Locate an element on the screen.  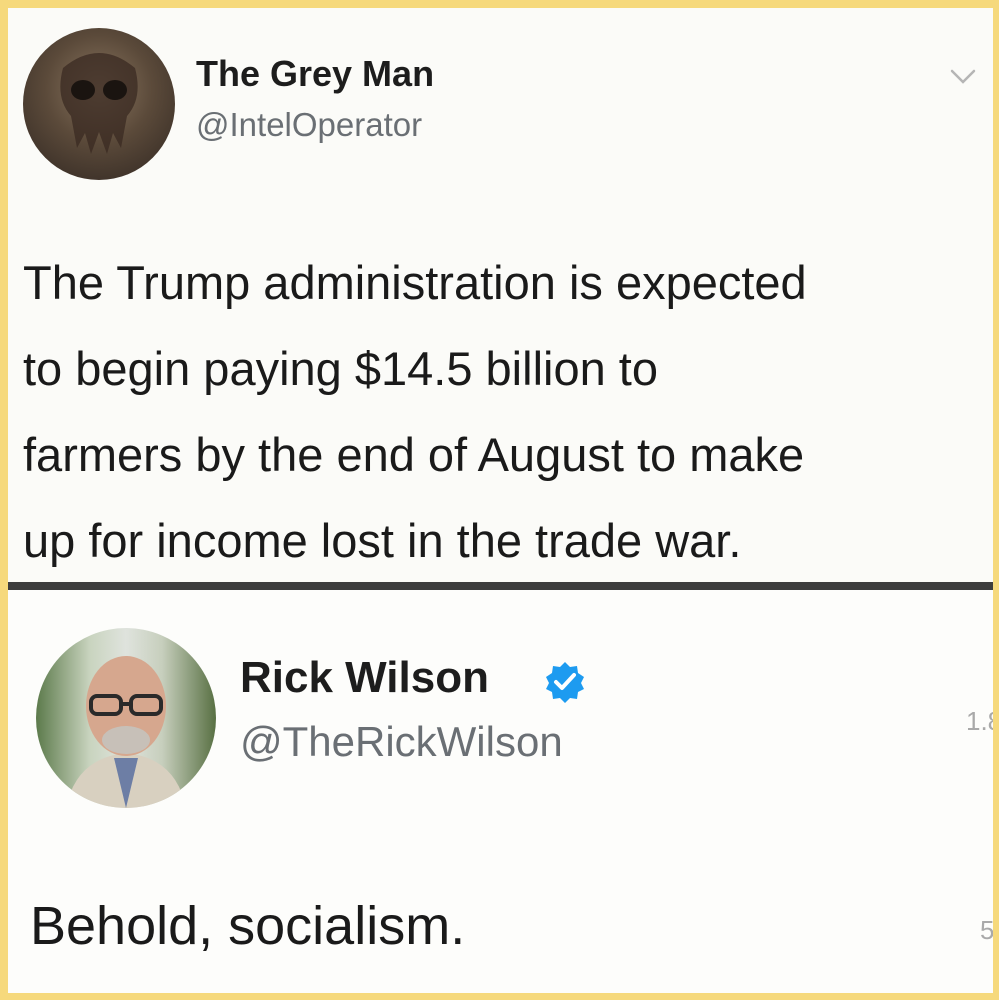
cropped-count: 5 is located at coordinates (986, 930).